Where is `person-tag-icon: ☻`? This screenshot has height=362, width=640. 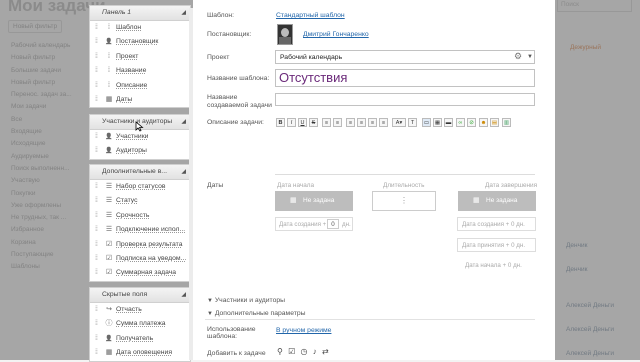 person-tag-icon: ☻ is located at coordinates (483, 122).